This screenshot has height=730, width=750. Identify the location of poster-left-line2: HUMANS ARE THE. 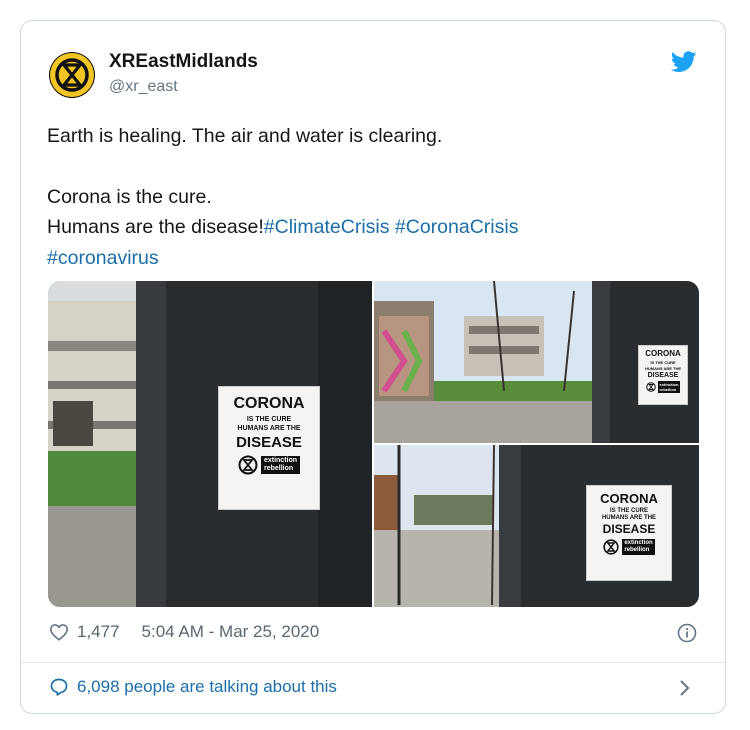
(269, 428).